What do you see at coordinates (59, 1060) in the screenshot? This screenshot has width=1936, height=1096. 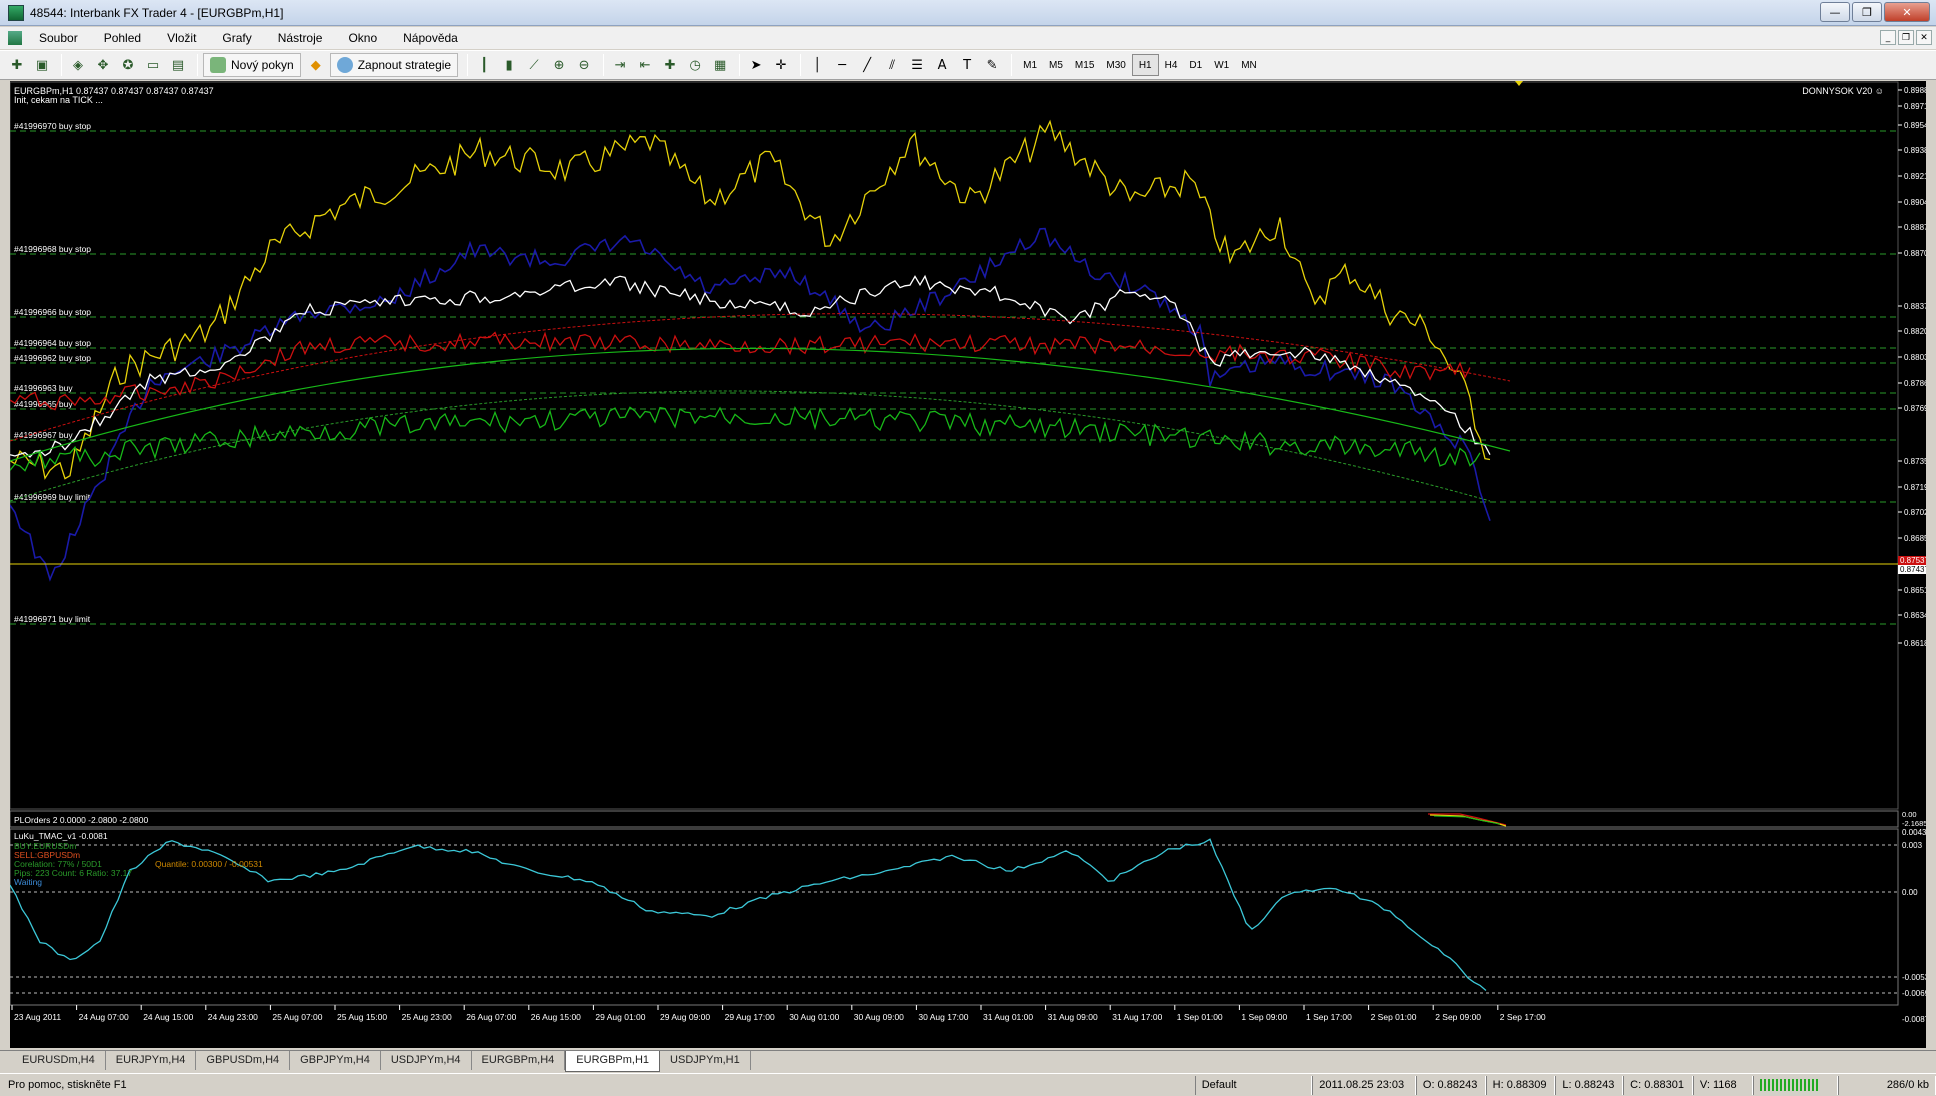 I see `tab-eurusdm-h4: EURUSDm,H4` at bounding box center [59, 1060].